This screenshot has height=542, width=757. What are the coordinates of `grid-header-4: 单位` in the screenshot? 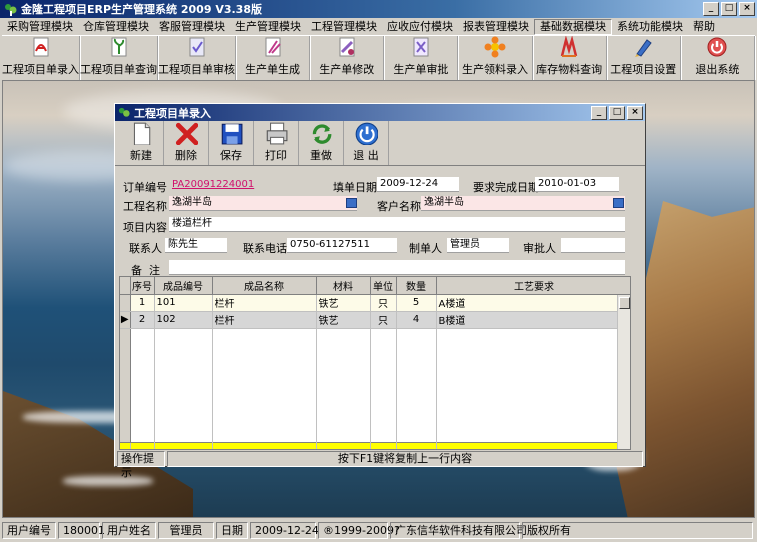 It's located at (383, 286).